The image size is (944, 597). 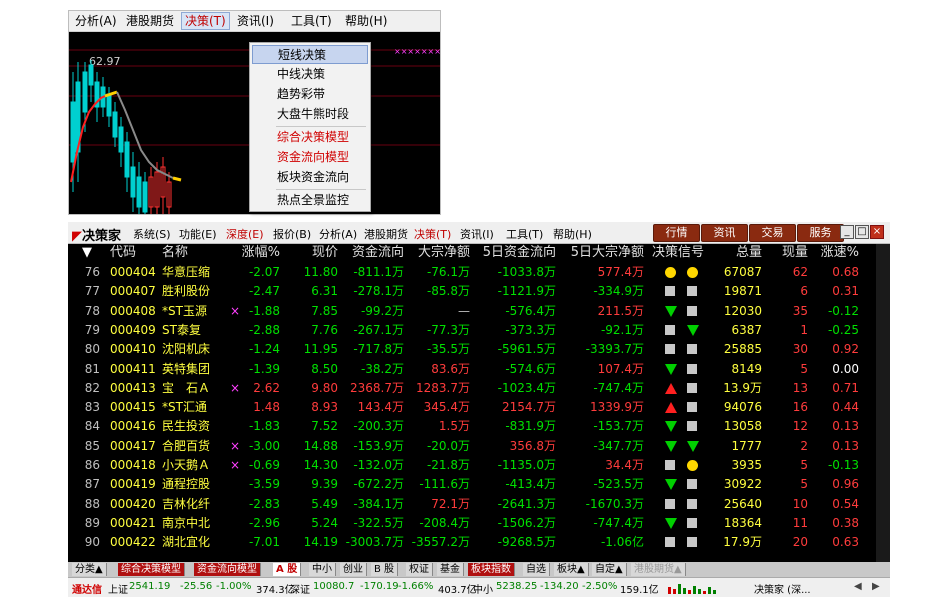 What do you see at coordinates (287, 569) in the screenshot?
I see `tab-a-share: A 股` at bounding box center [287, 569].